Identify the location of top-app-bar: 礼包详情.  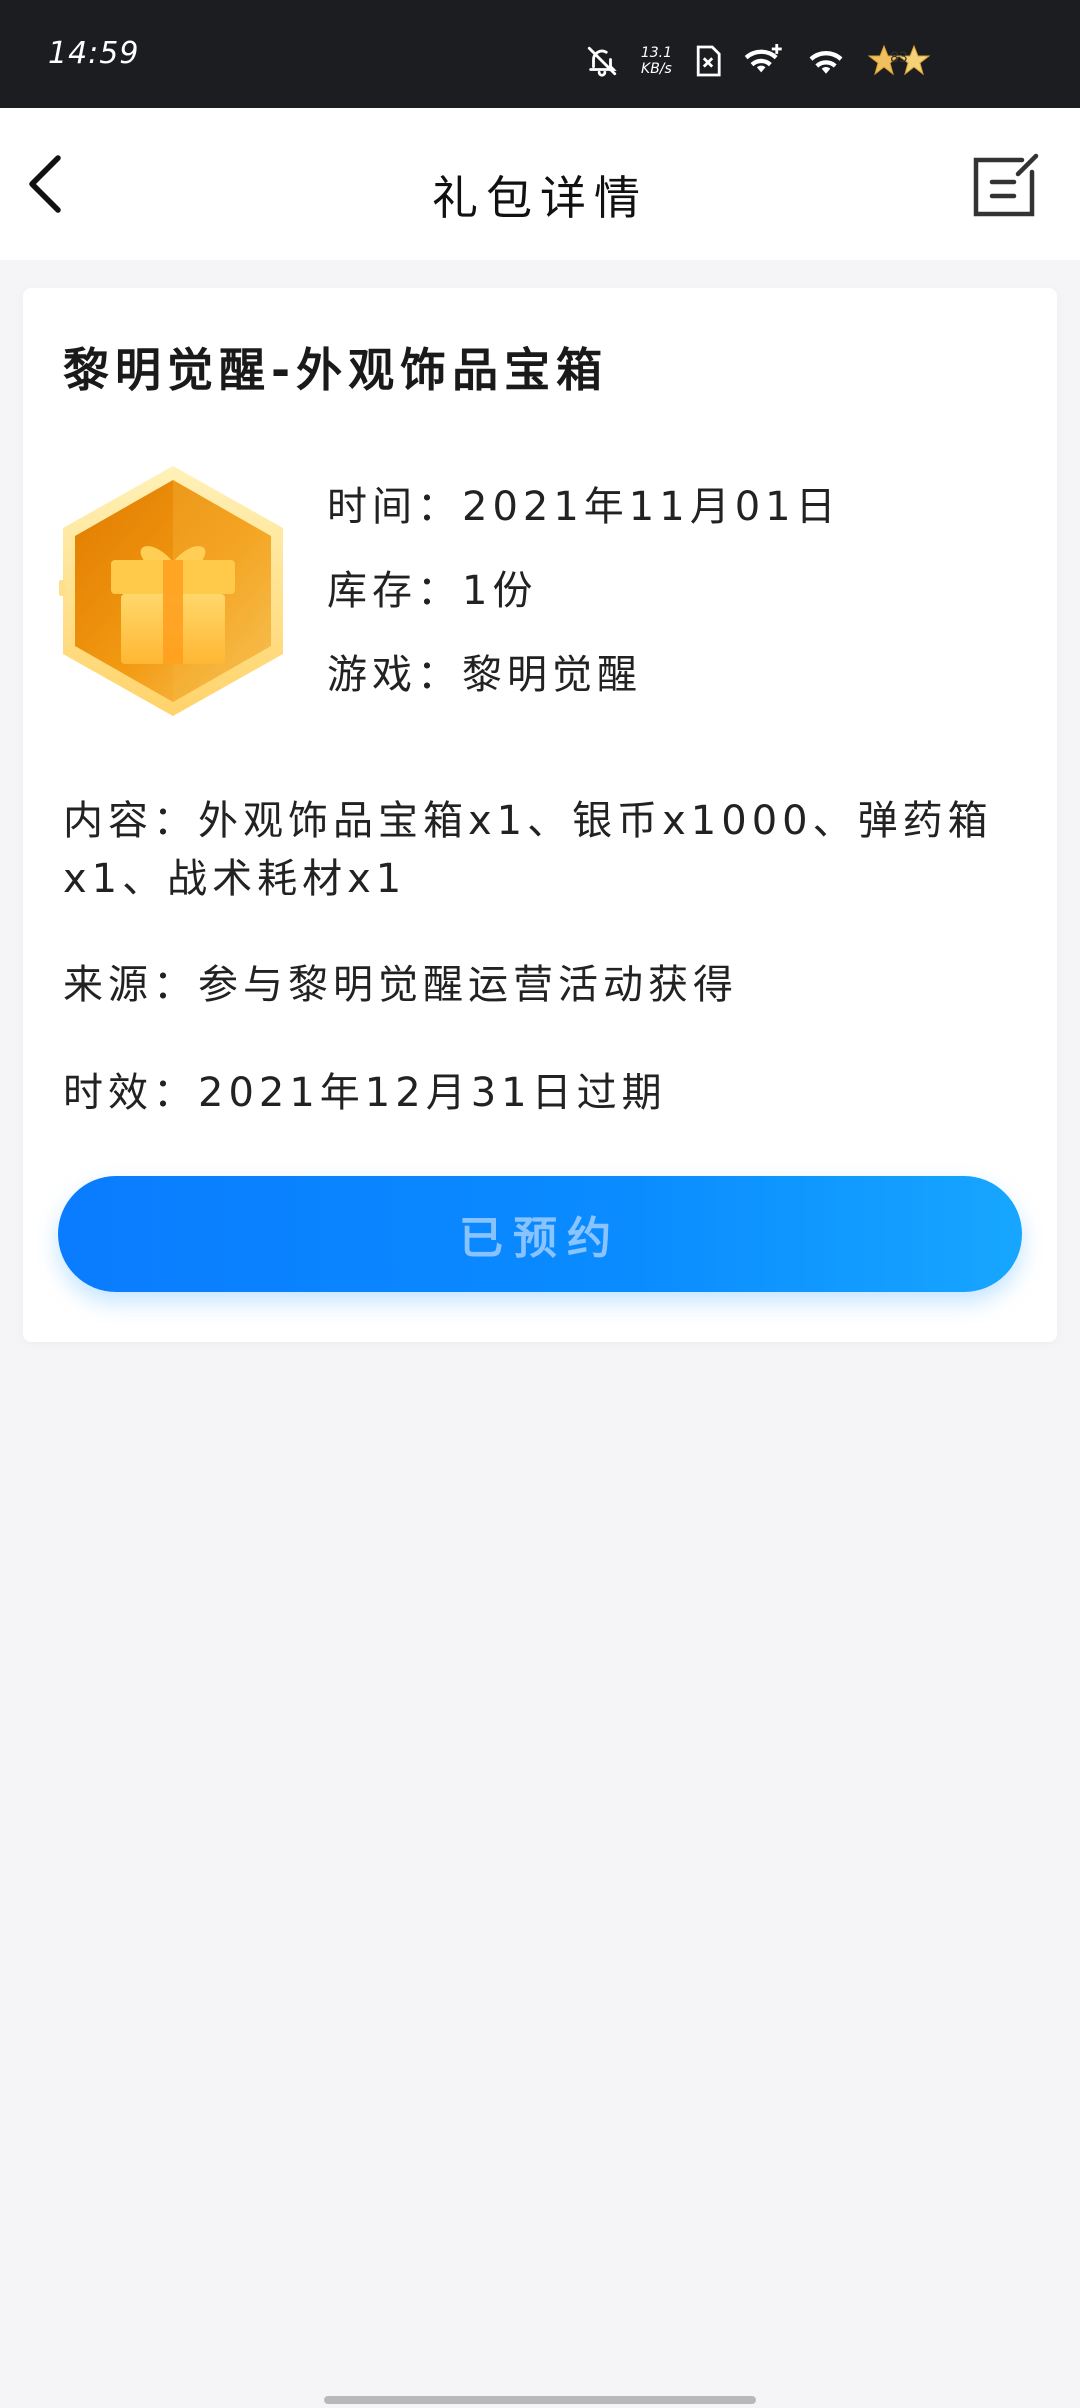
(540, 184).